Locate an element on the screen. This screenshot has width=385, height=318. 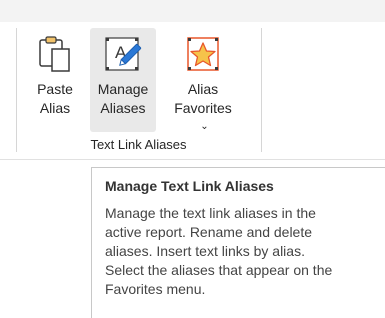
manage-aliases-icon: A is located at coordinates (123, 54).